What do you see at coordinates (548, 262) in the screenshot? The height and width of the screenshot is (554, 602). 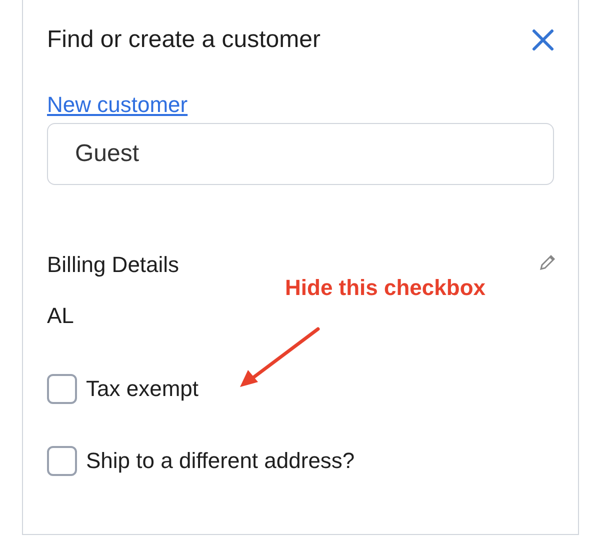 I see `edit-icon` at bounding box center [548, 262].